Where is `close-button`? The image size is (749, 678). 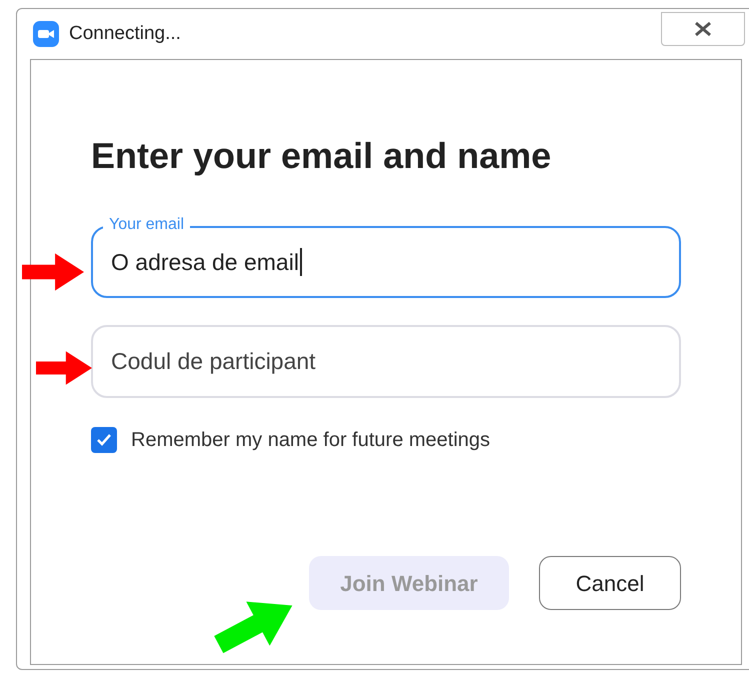 close-button is located at coordinates (703, 29).